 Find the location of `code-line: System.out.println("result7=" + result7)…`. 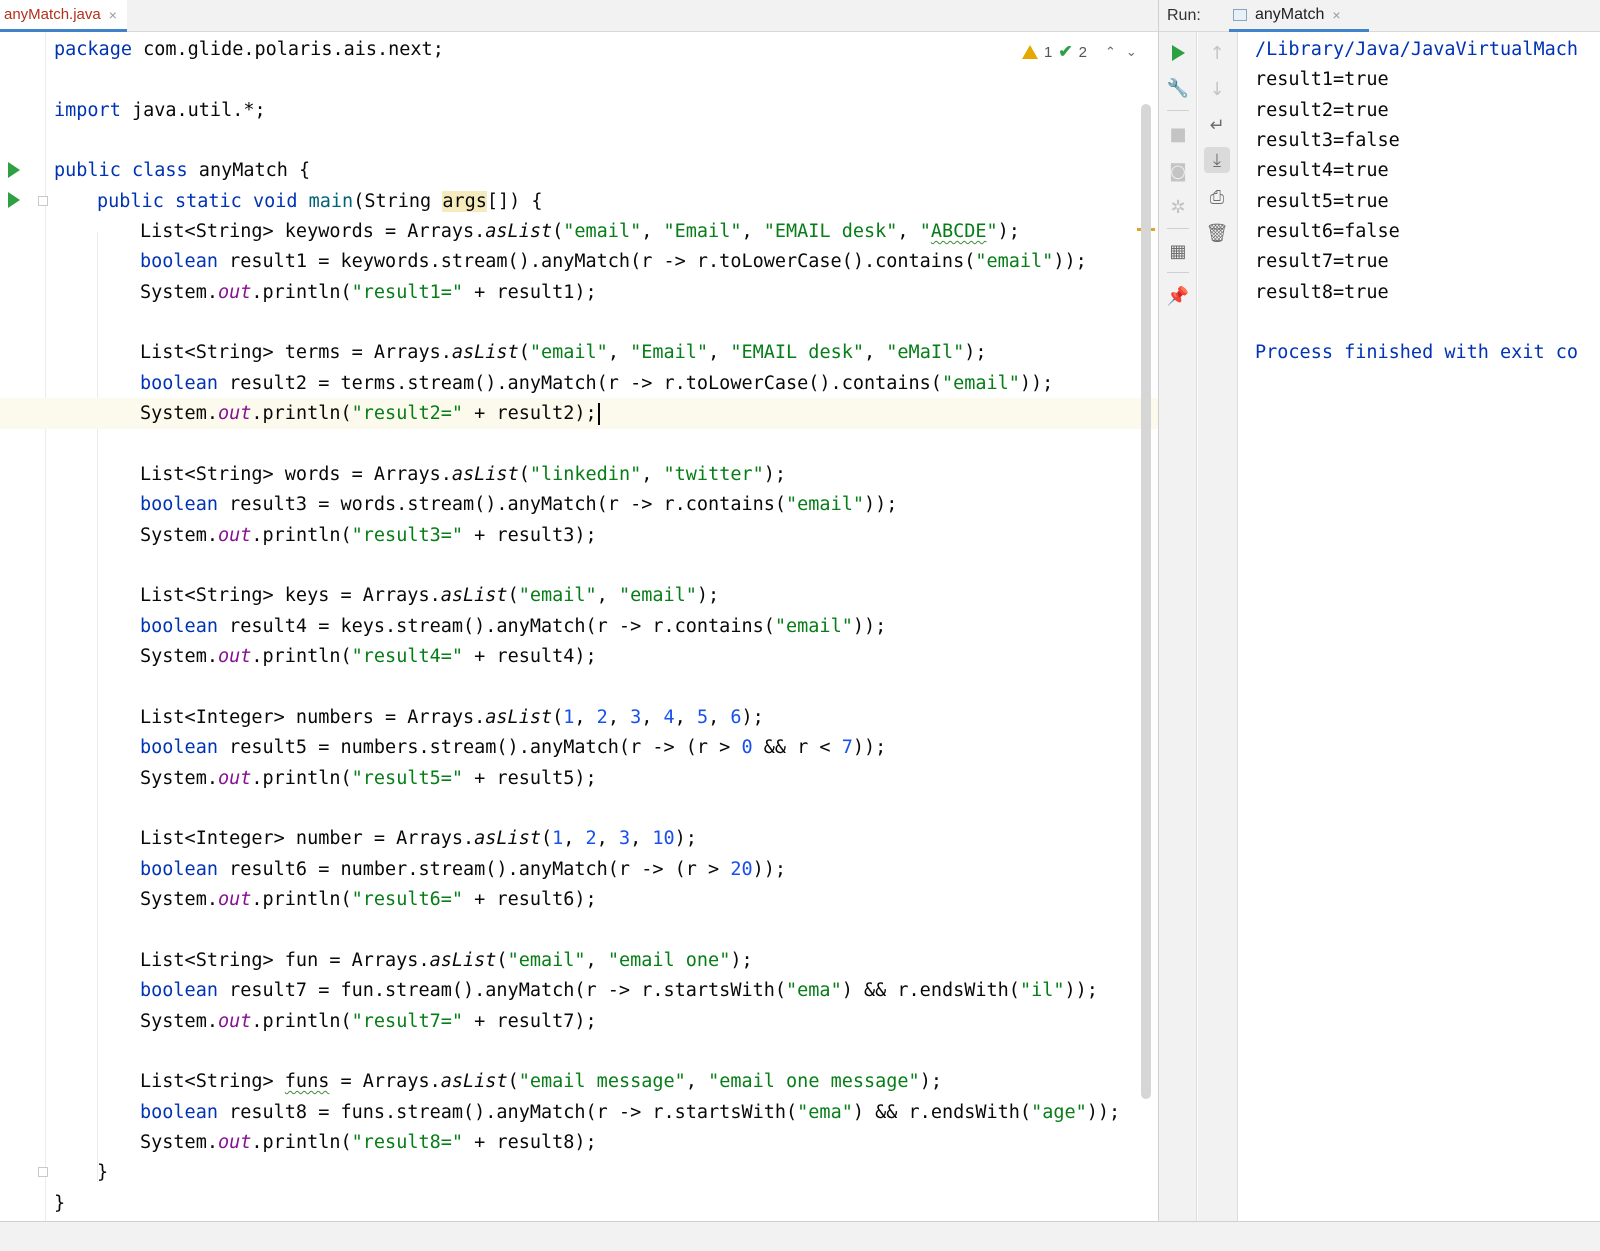

code-line: System.out.println("result7=" + result7)… is located at coordinates (368, 1021).